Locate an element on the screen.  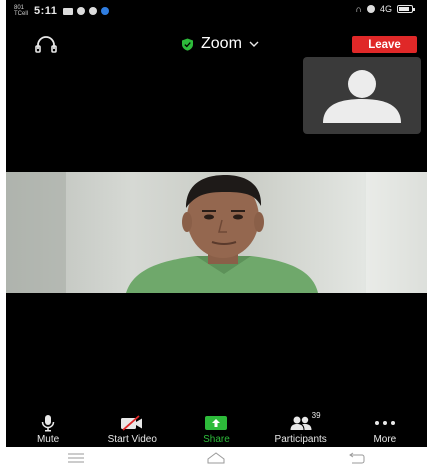
meeting-title-dropdown: Zoom is located at coordinates (220, 44).